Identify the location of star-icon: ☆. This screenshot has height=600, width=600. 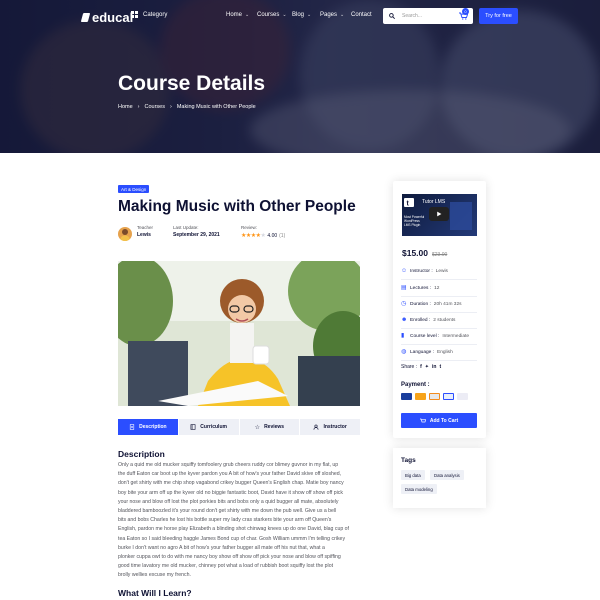
(257, 427).